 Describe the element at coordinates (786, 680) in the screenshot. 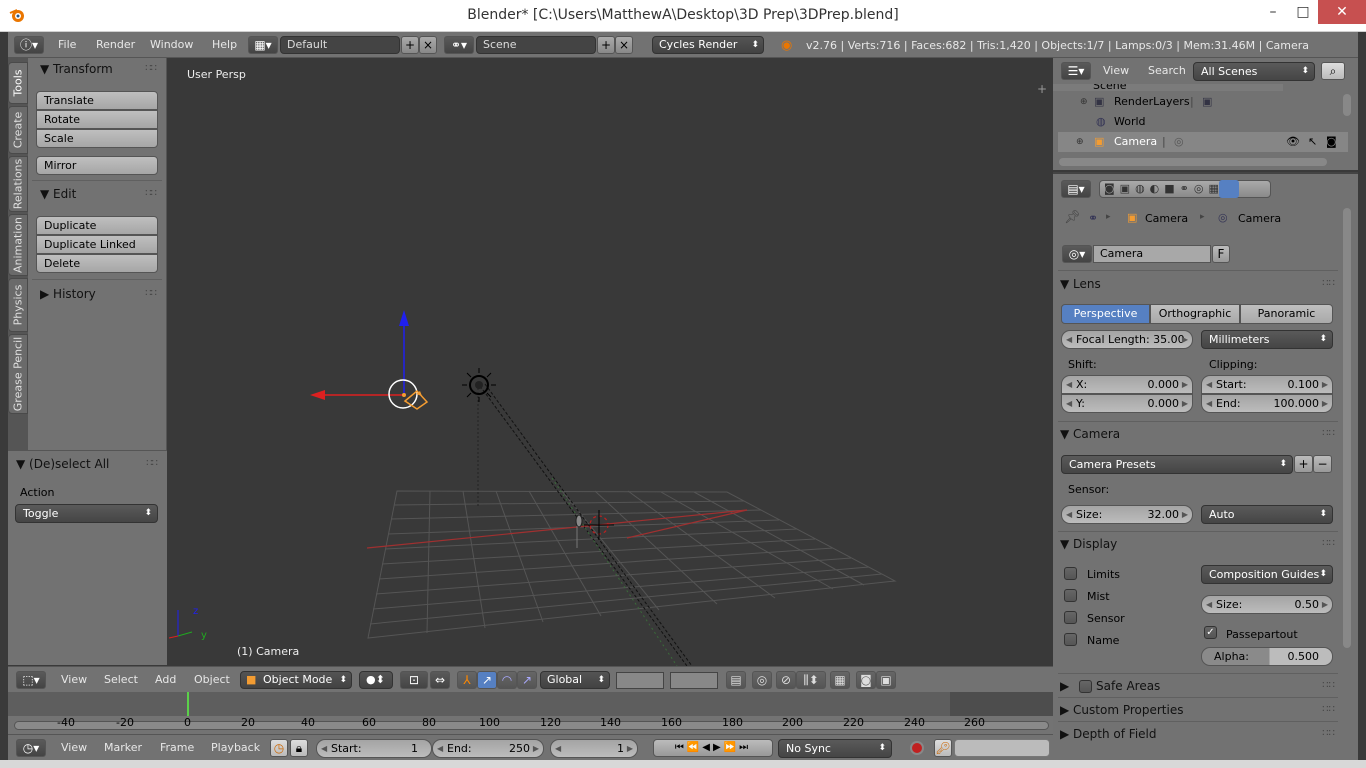

I see `snap-toggle-icon: ⊘` at that location.